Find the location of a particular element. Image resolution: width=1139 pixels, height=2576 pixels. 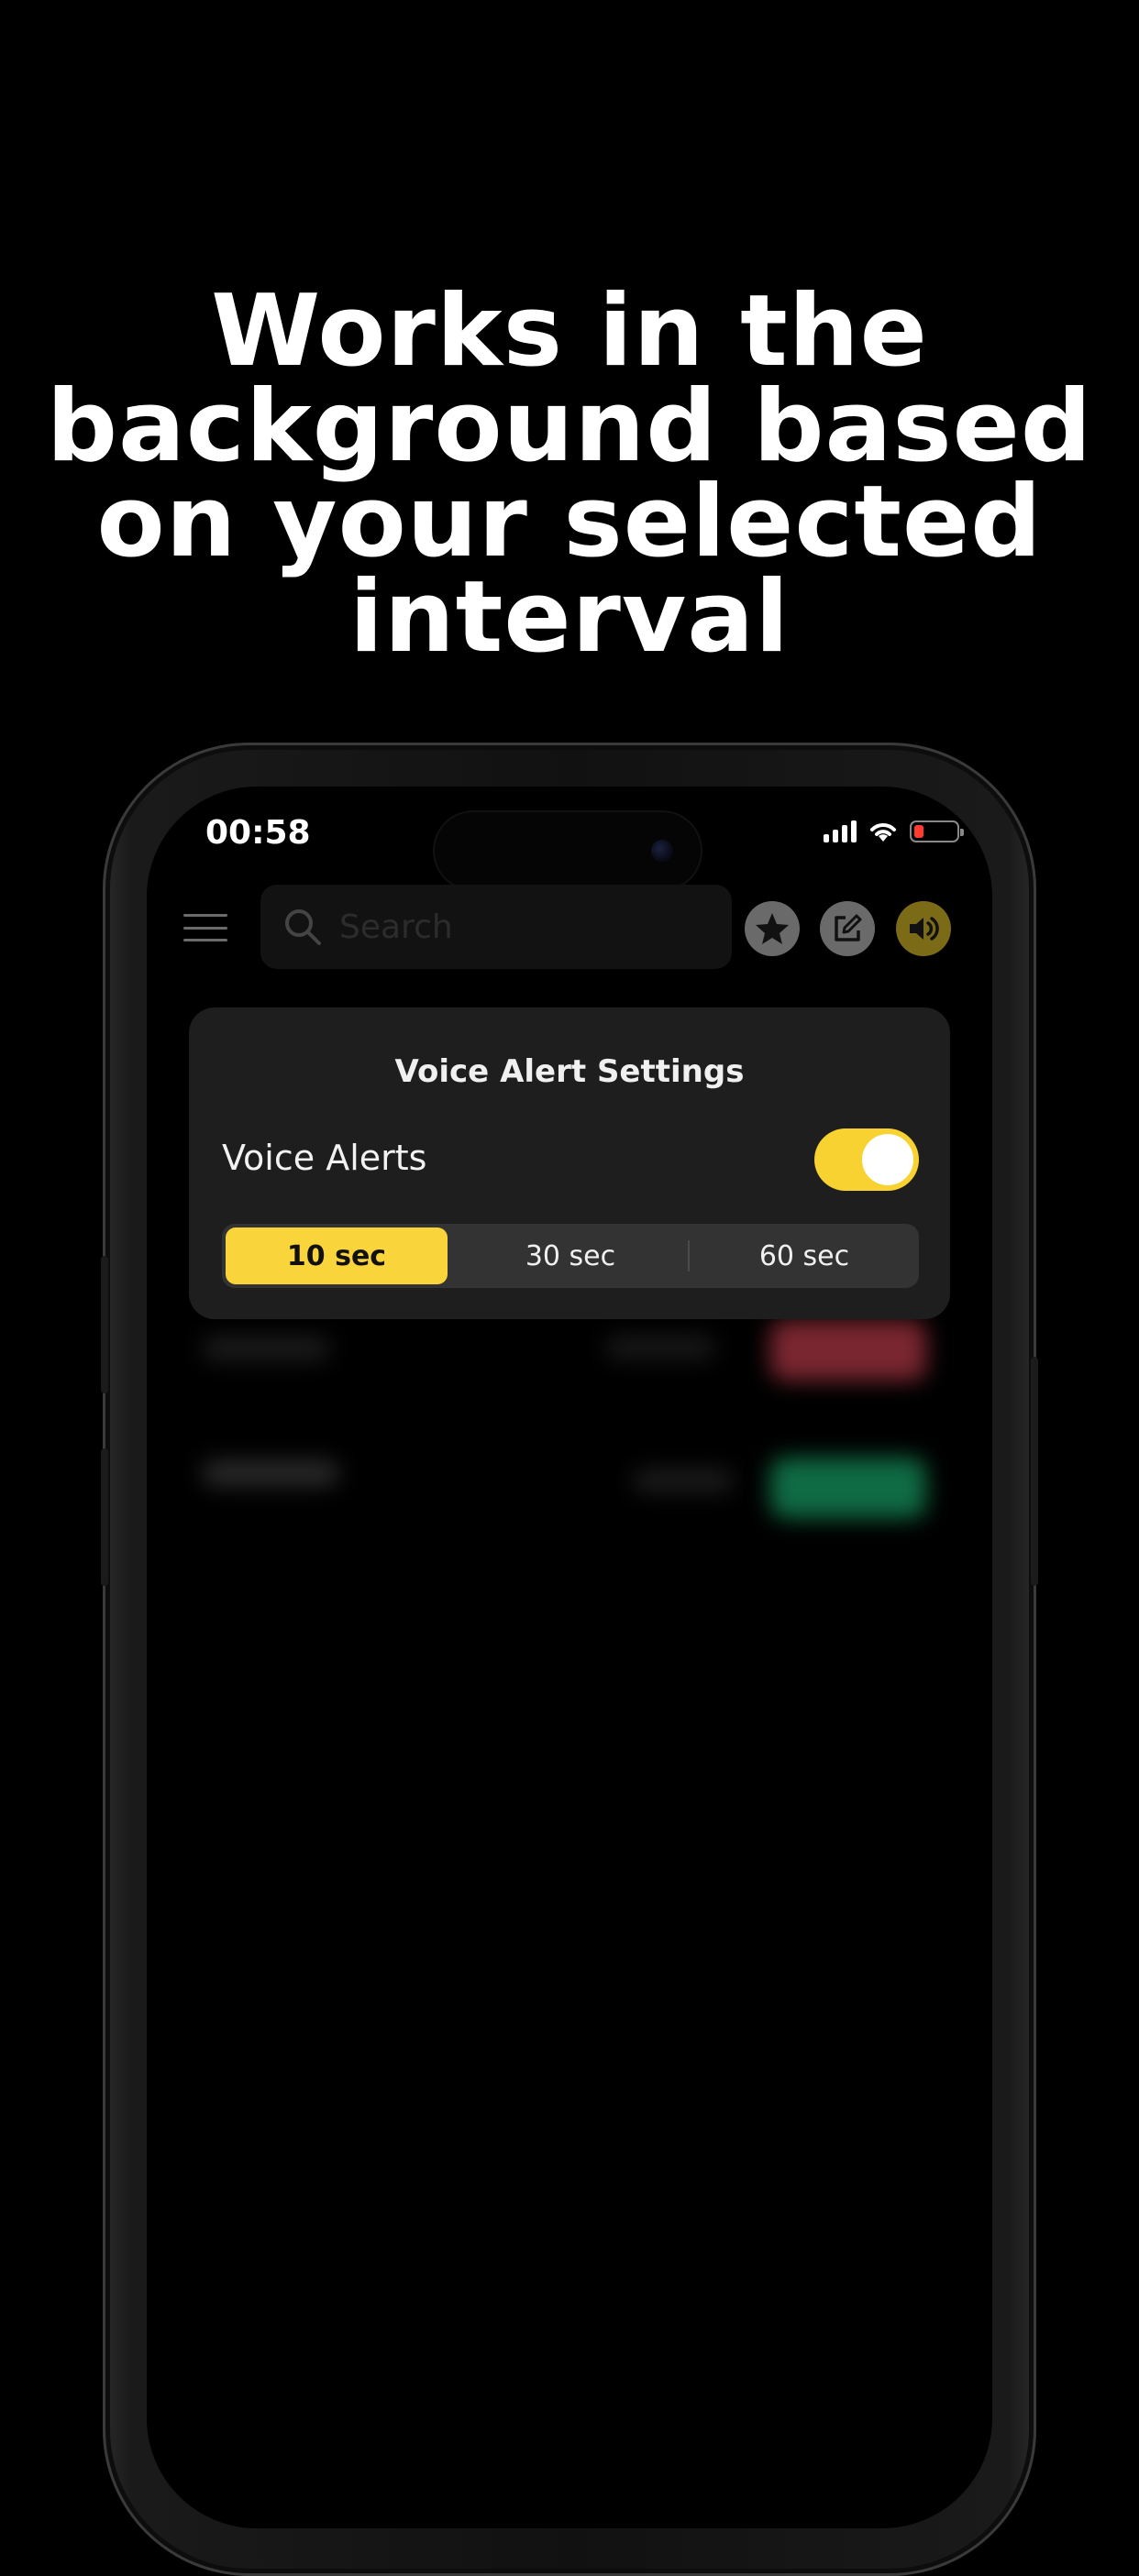

top-navbar: Search is located at coordinates (569, 929).